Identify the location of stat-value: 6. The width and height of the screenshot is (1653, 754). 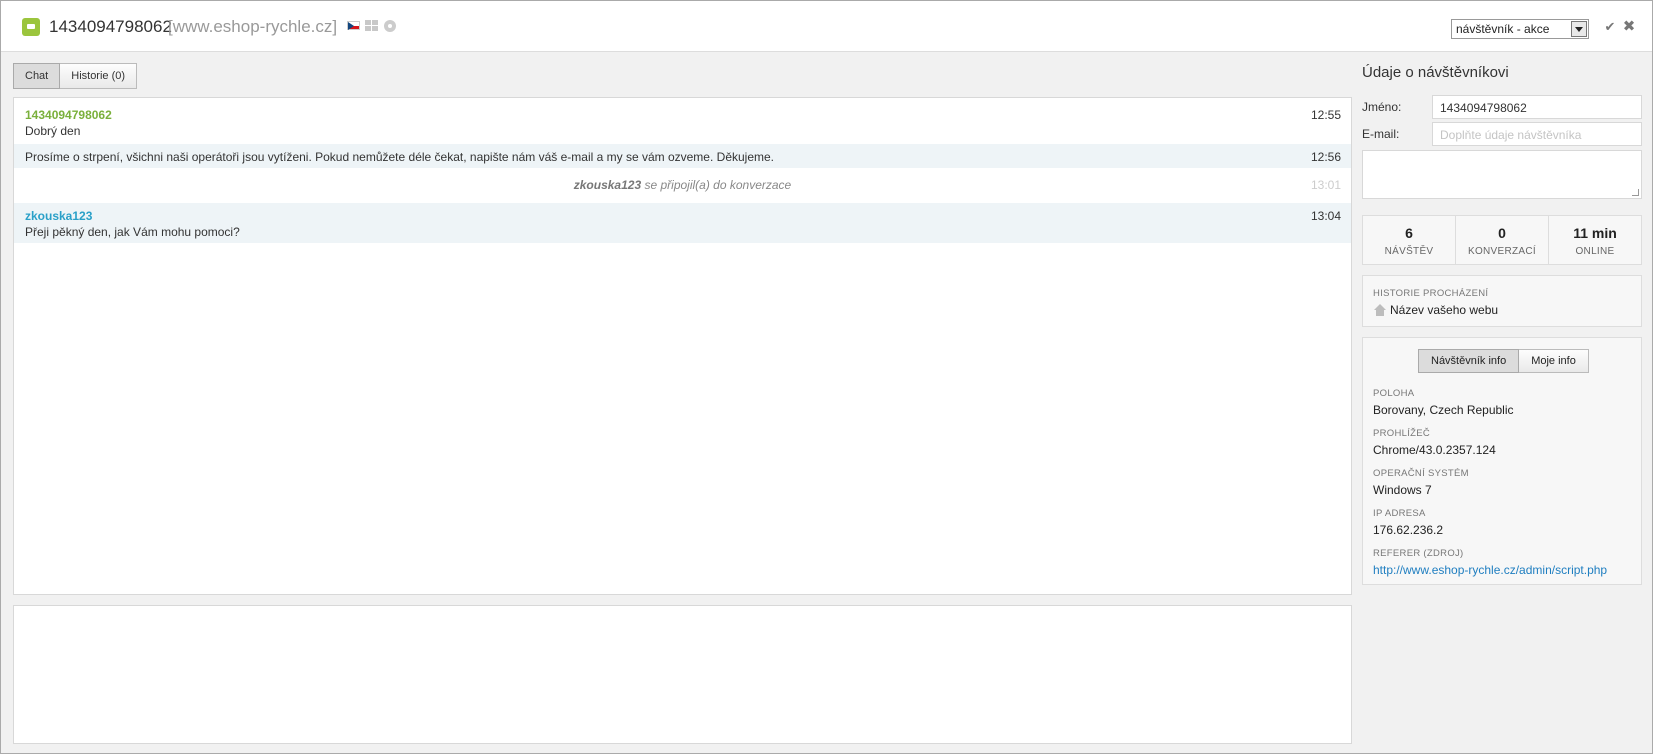
(1409, 233).